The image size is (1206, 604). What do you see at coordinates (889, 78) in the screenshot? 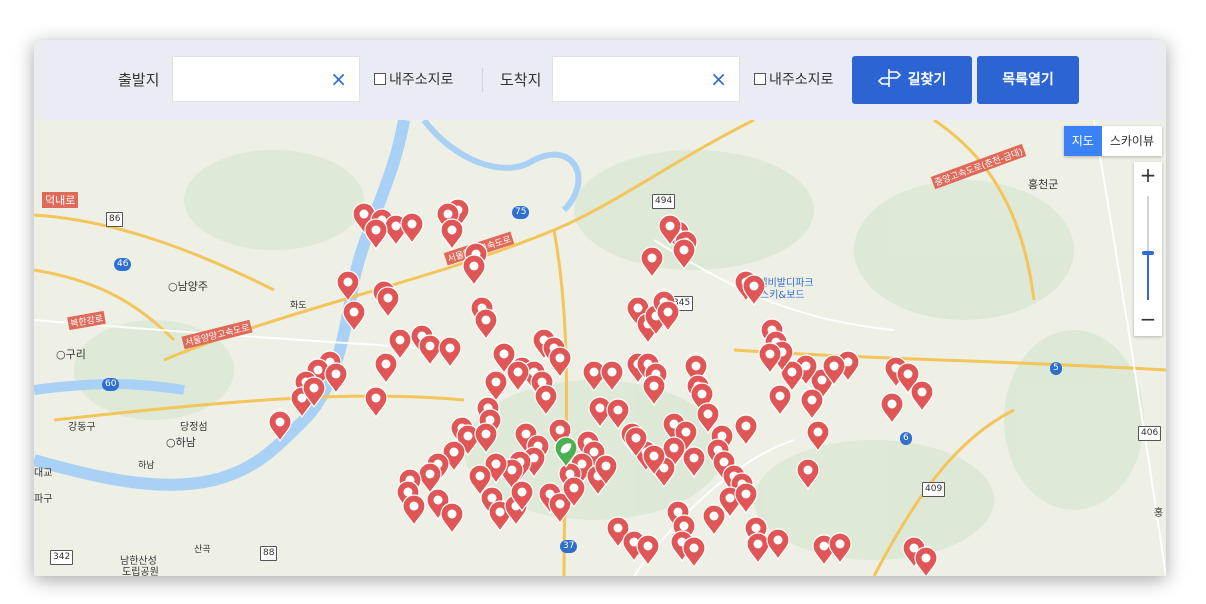
I see `signpost-icon` at bounding box center [889, 78].